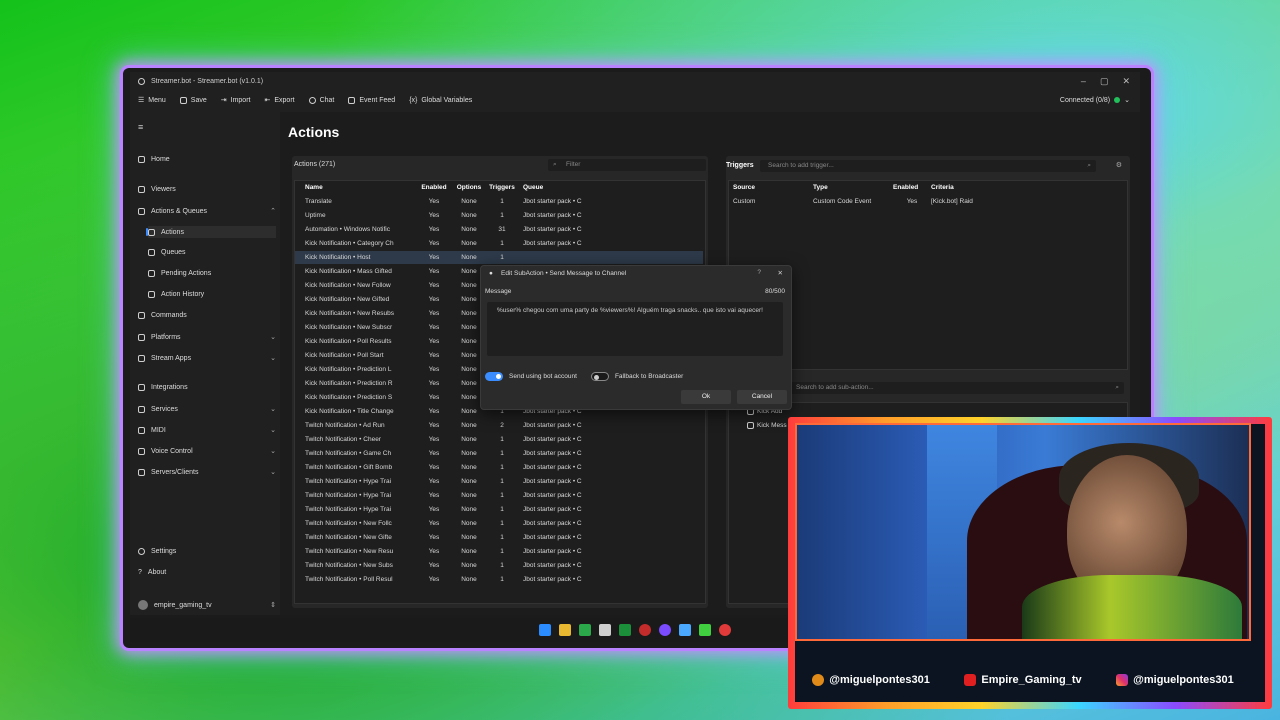 The width and height of the screenshot is (1280, 720). I want to click on app-icon, so click(725, 630).